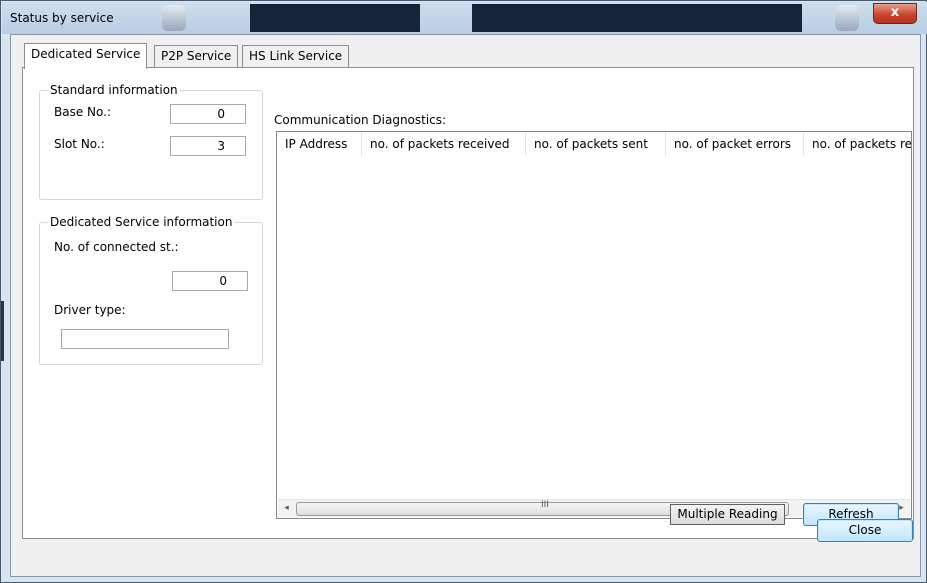  I want to click on diagnostics-label: Communication Diagnostics:, so click(360, 120).